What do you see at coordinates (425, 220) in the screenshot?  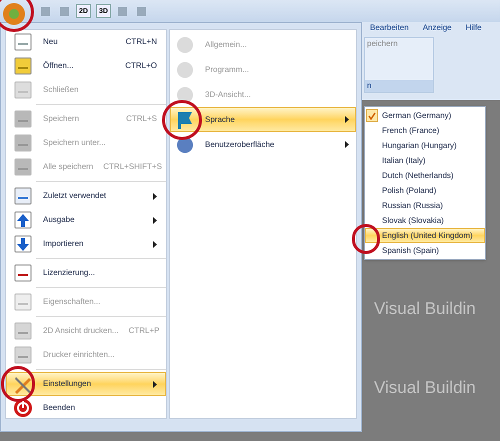 I see `language-item: Slovak (Slovakia)` at bounding box center [425, 220].